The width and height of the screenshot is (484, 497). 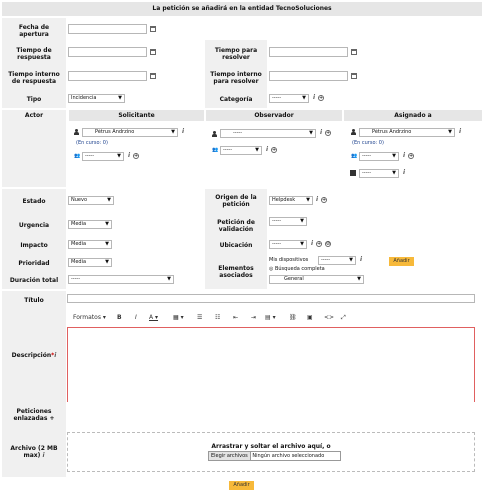 I want to click on mis-dispositivos-value: -----, so click(x=326, y=260).